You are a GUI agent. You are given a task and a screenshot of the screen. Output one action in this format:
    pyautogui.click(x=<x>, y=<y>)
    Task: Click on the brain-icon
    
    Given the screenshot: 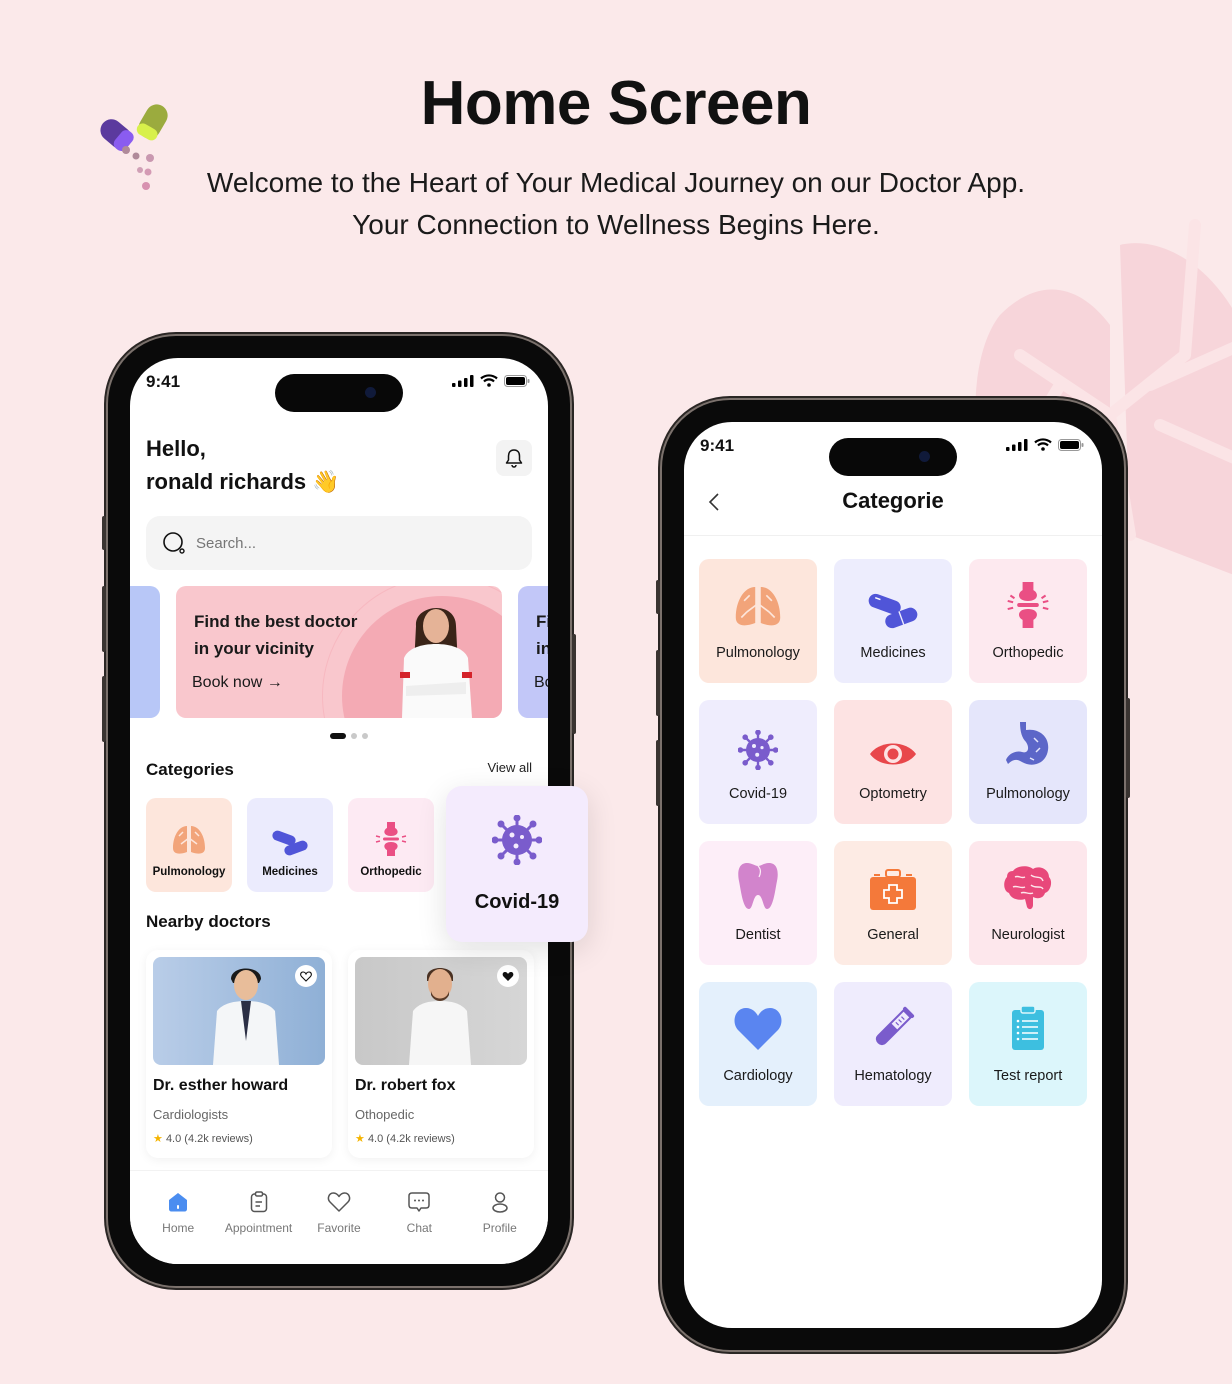 What is the action you would take?
    pyautogui.click(x=1028, y=888)
    